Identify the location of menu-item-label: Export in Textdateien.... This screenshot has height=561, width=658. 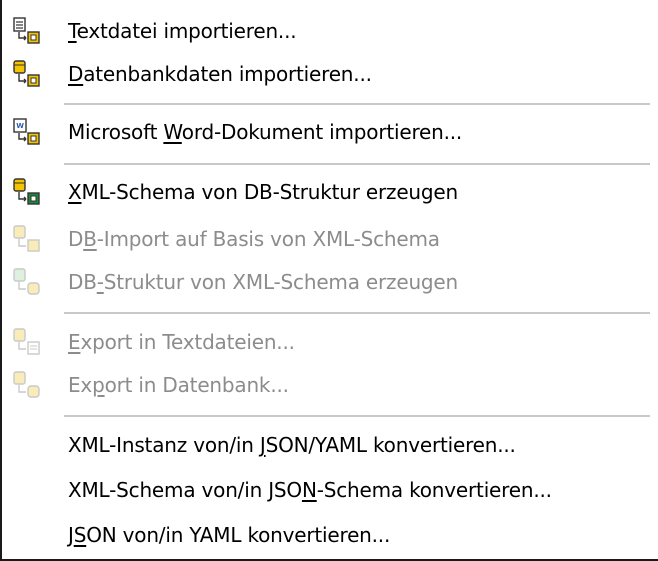
(181, 342).